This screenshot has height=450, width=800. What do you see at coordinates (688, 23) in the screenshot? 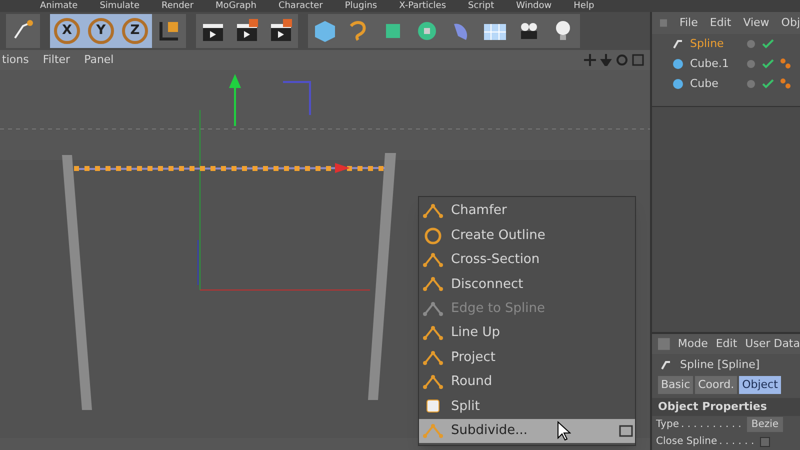
I see `object-manager-menu-item: File` at bounding box center [688, 23].